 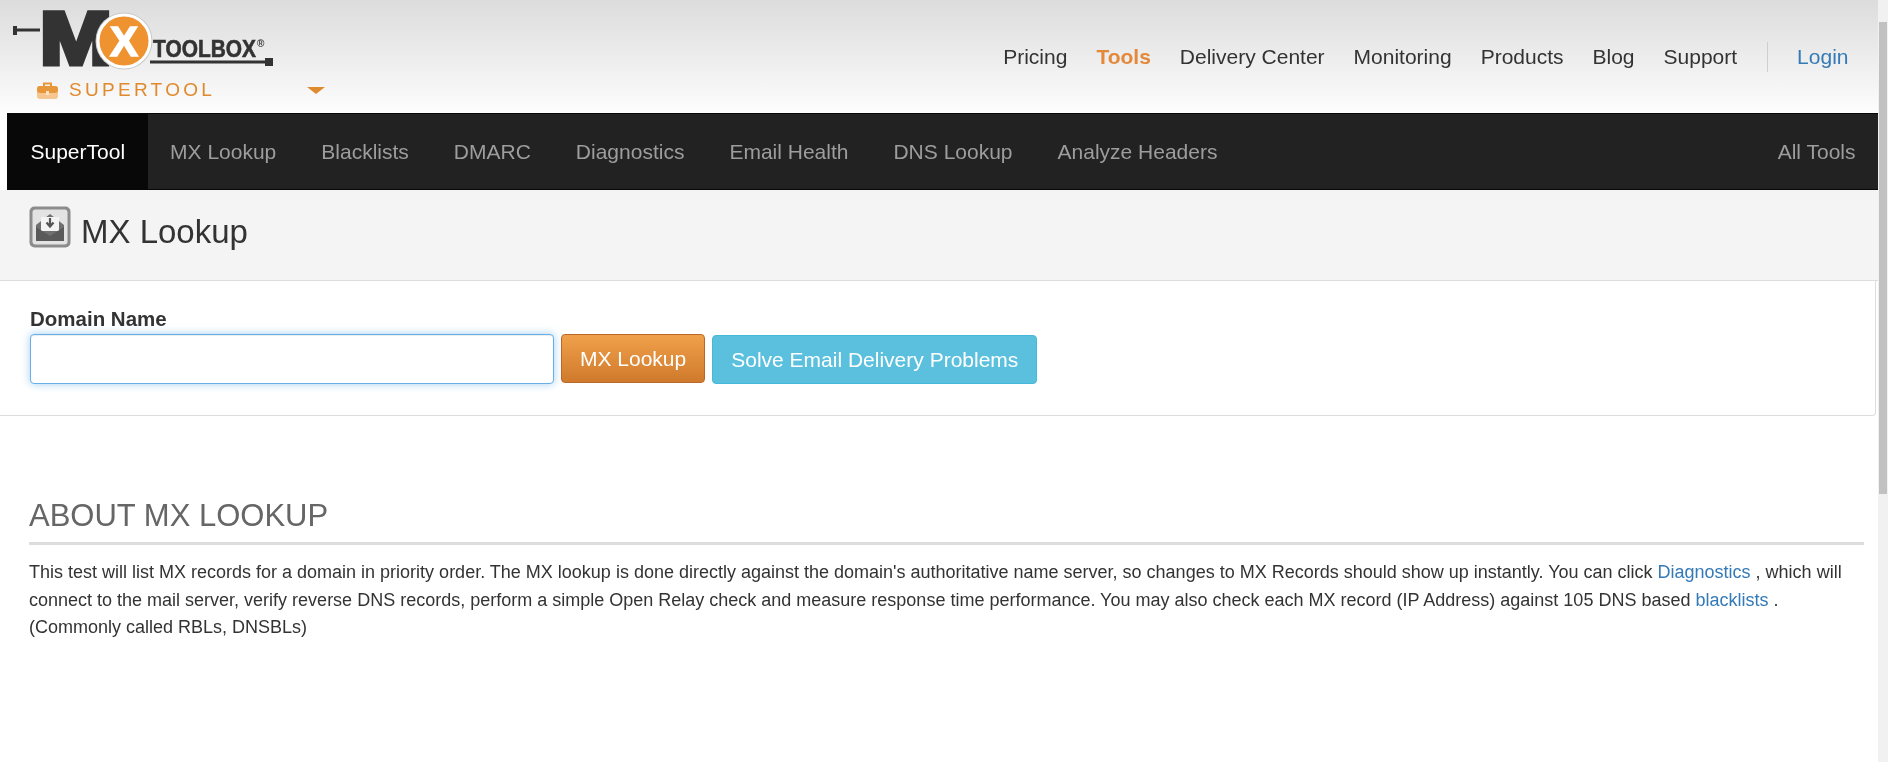 I want to click on inline-link: blacklists, so click(x=1732, y=599).